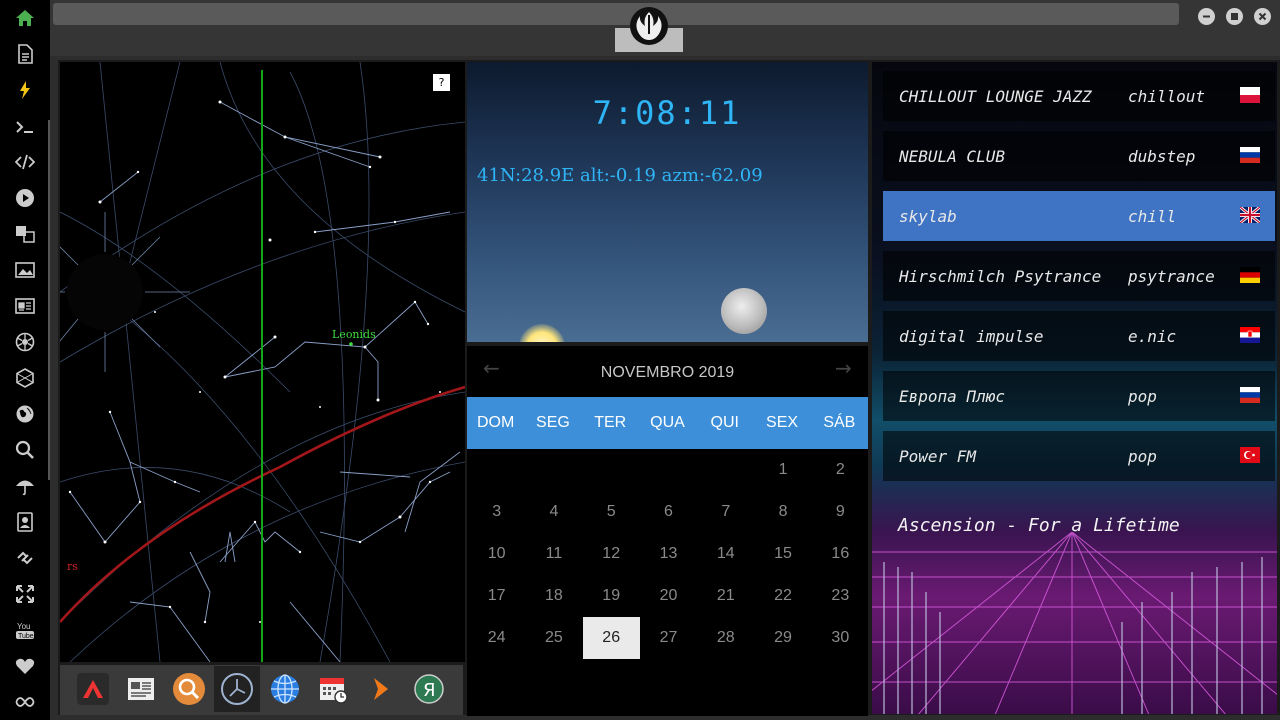  I want to click on calendar-app-icon, so click(333, 689).